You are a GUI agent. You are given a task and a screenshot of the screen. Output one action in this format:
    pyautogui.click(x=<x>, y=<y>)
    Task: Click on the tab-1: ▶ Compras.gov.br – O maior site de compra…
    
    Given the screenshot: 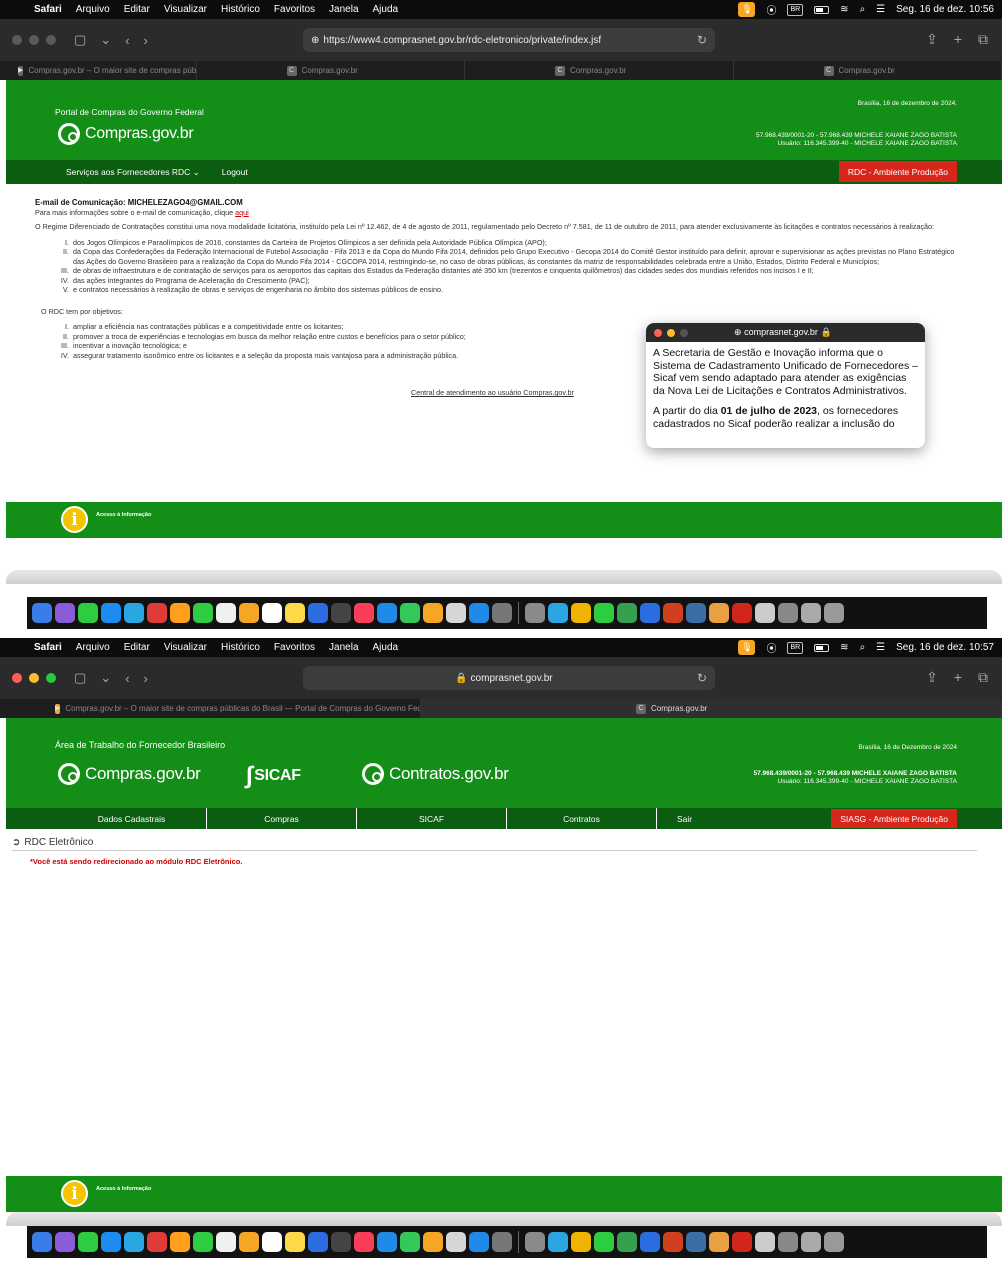 What is the action you would take?
    pyautogui.click(x=98, y=70)
    